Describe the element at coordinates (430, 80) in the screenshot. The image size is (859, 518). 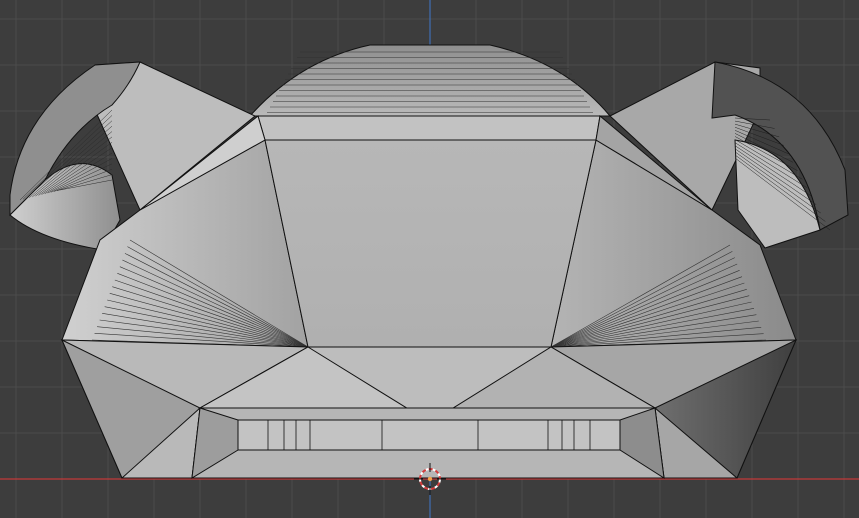
I see `mesh-dome-back` at that location.